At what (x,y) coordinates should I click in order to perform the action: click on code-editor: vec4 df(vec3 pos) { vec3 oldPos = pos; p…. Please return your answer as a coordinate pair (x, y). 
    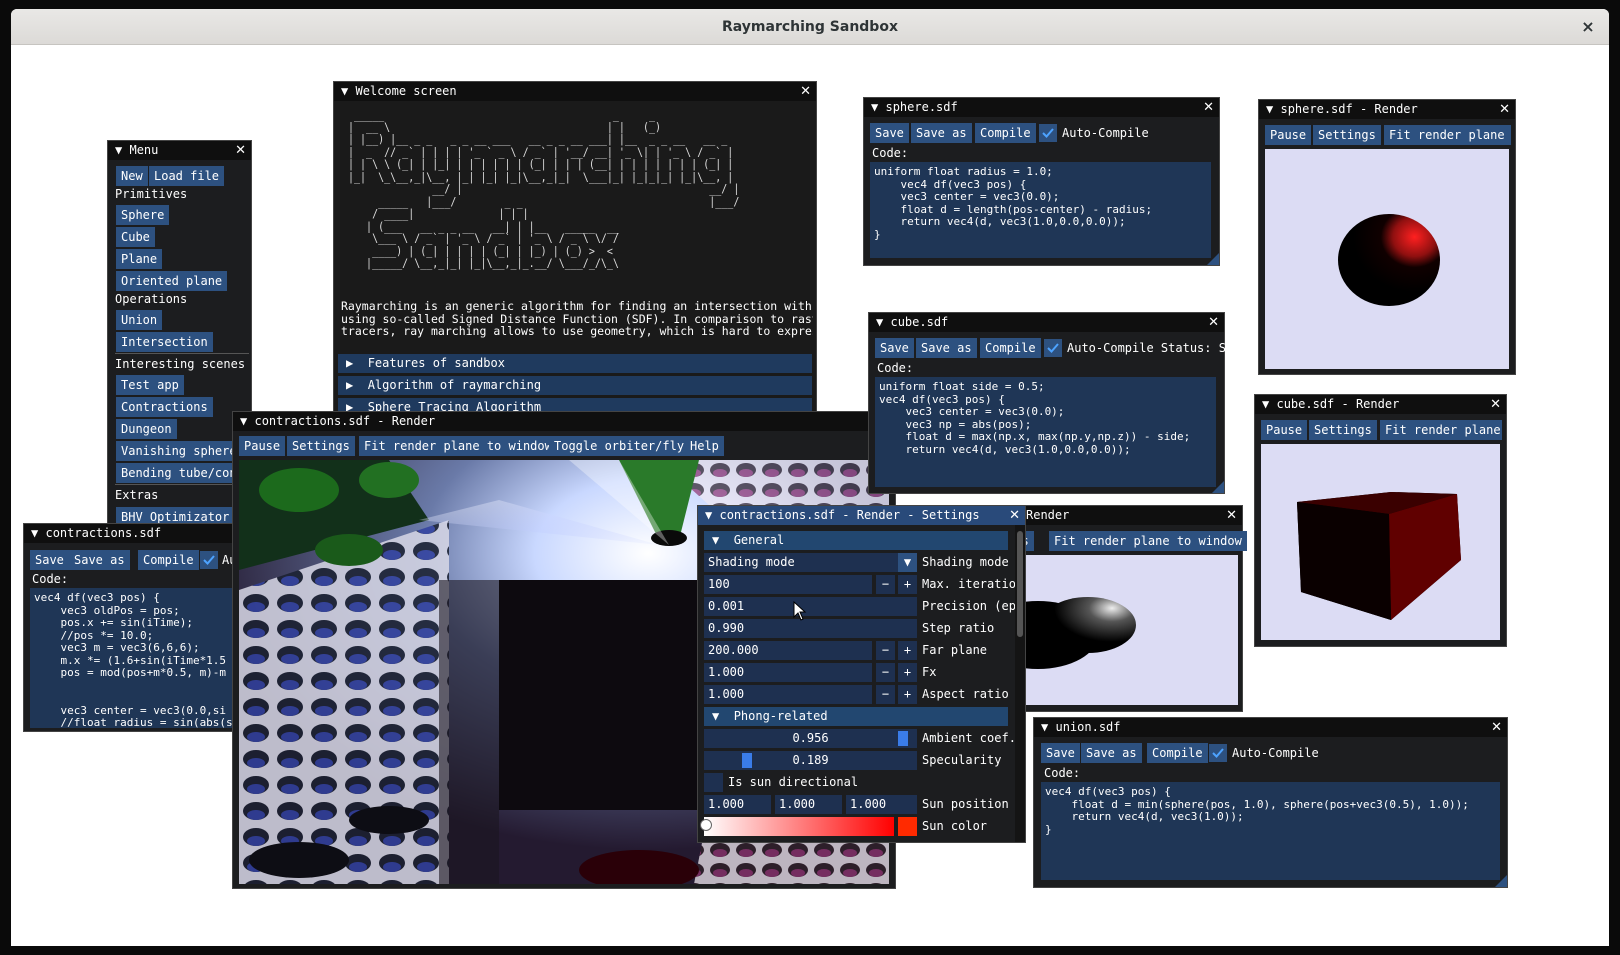
    Looking at the image, I should click on (136, 658).